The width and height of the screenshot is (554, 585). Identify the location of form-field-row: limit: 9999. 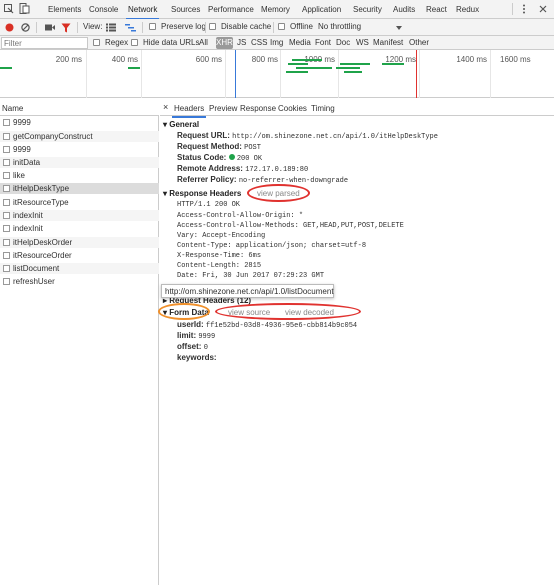
(196, 336).